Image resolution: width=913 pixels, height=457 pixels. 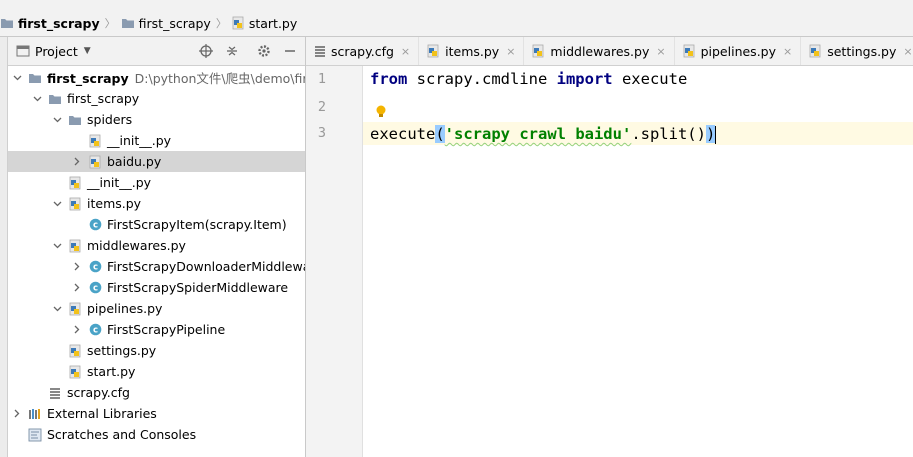 What do you see at coordinates (156, 434) in the screenshot?
I see `tree-item: Scratches and Consoles` at bounding box center [156, 434].